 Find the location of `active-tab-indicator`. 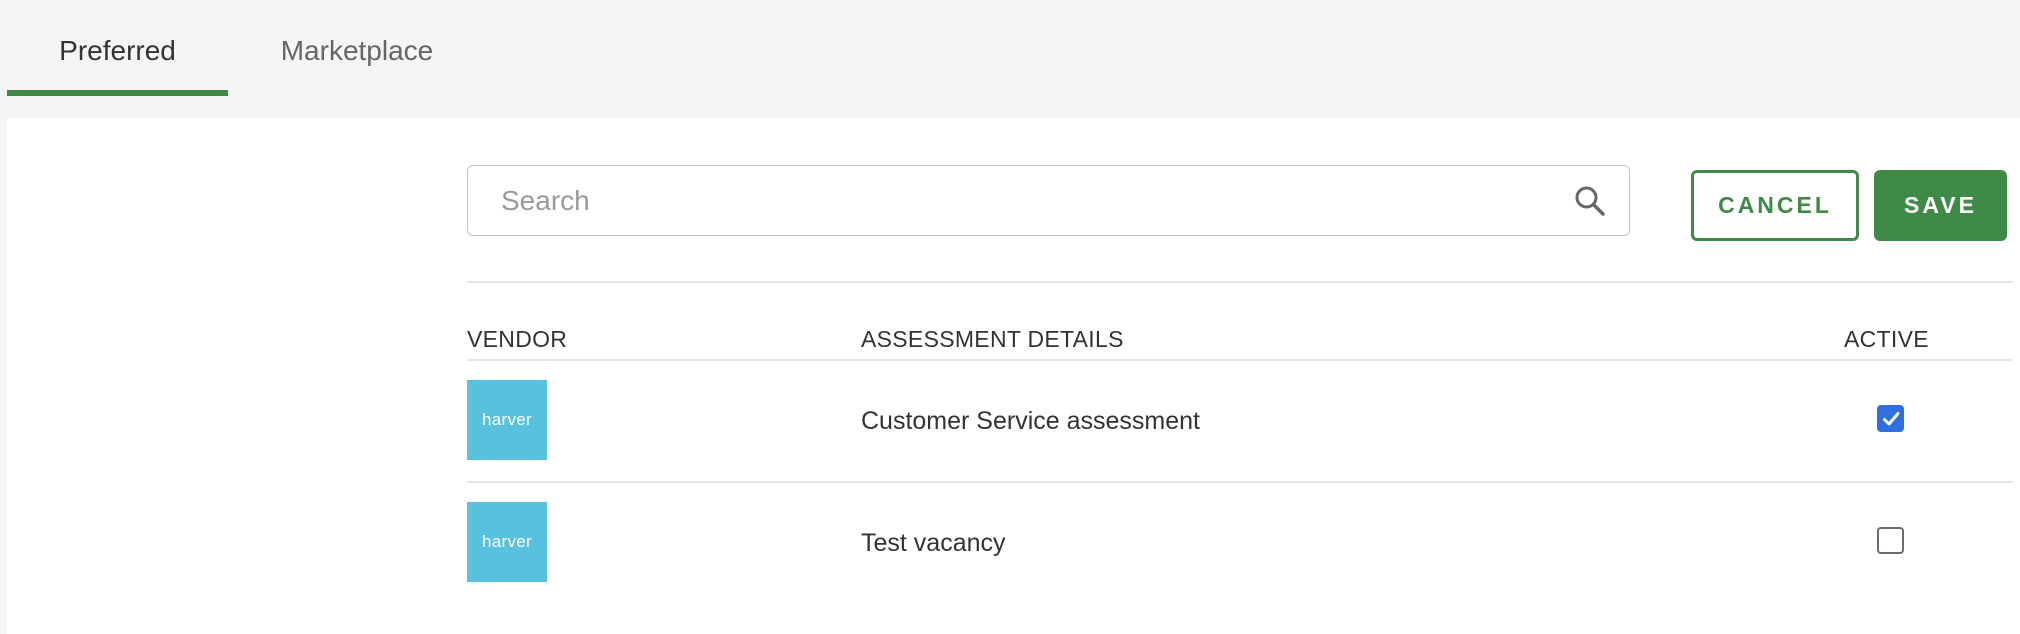

active-tab-indicator is located at coordinates (117, 93).